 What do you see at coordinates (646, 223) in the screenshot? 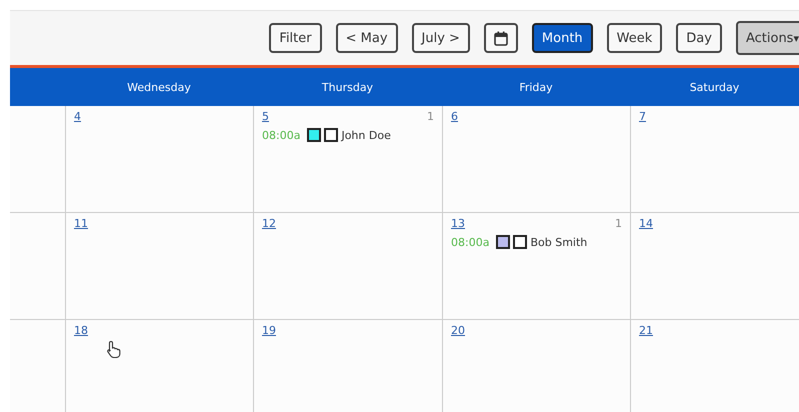
I see `day-number-link: 14` at bounding box center [646, 223].